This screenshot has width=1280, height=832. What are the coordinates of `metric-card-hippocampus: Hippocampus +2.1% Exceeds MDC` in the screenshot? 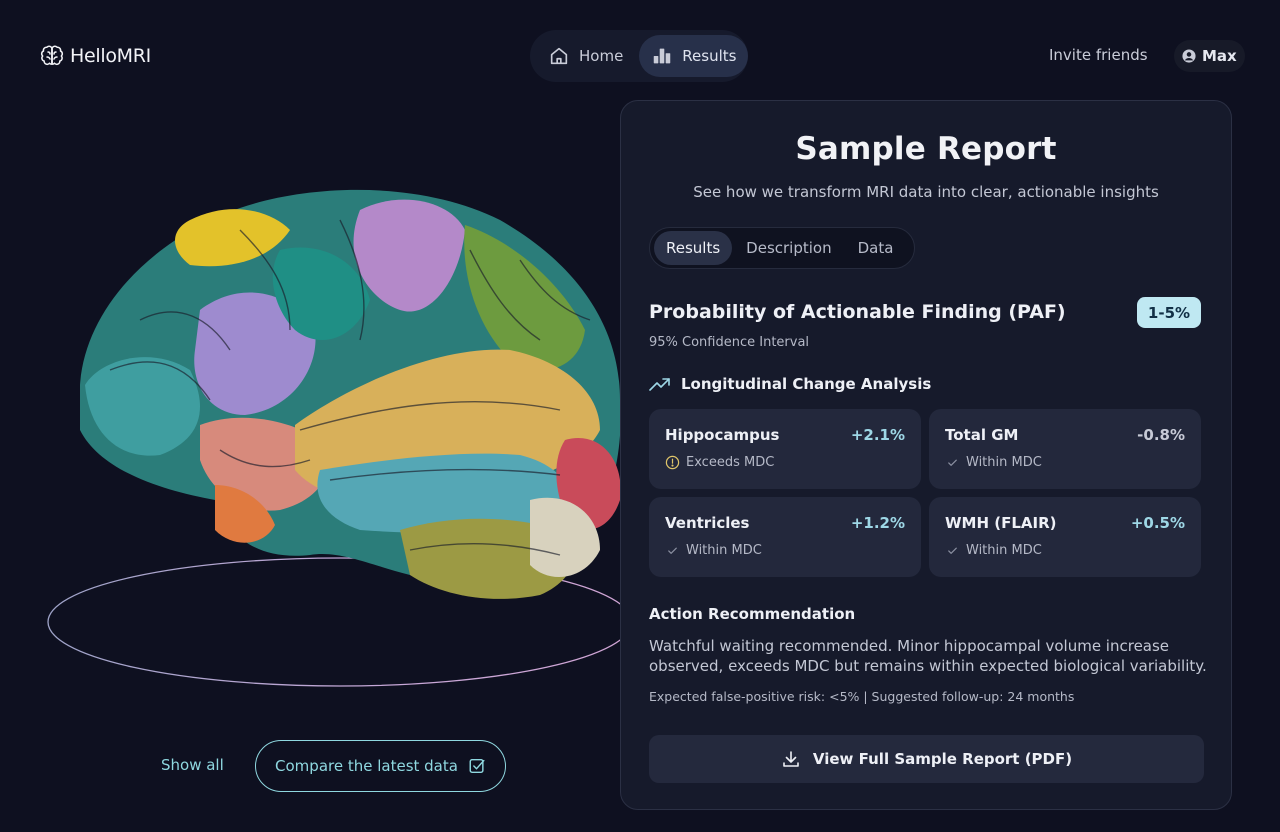 It's located at (785, 449).